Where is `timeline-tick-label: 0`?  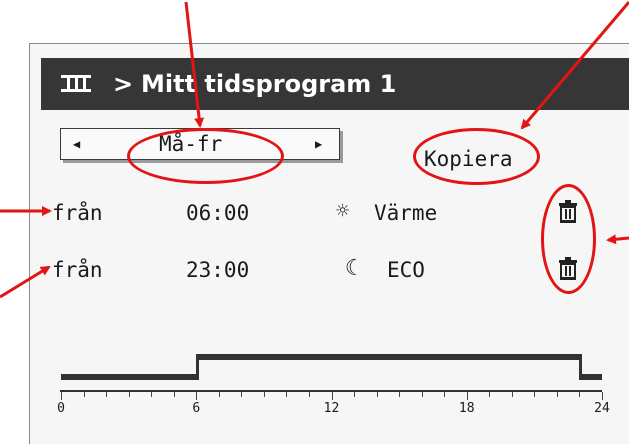 timeline-tick-label: 0 is located at coordinates (61, 408).